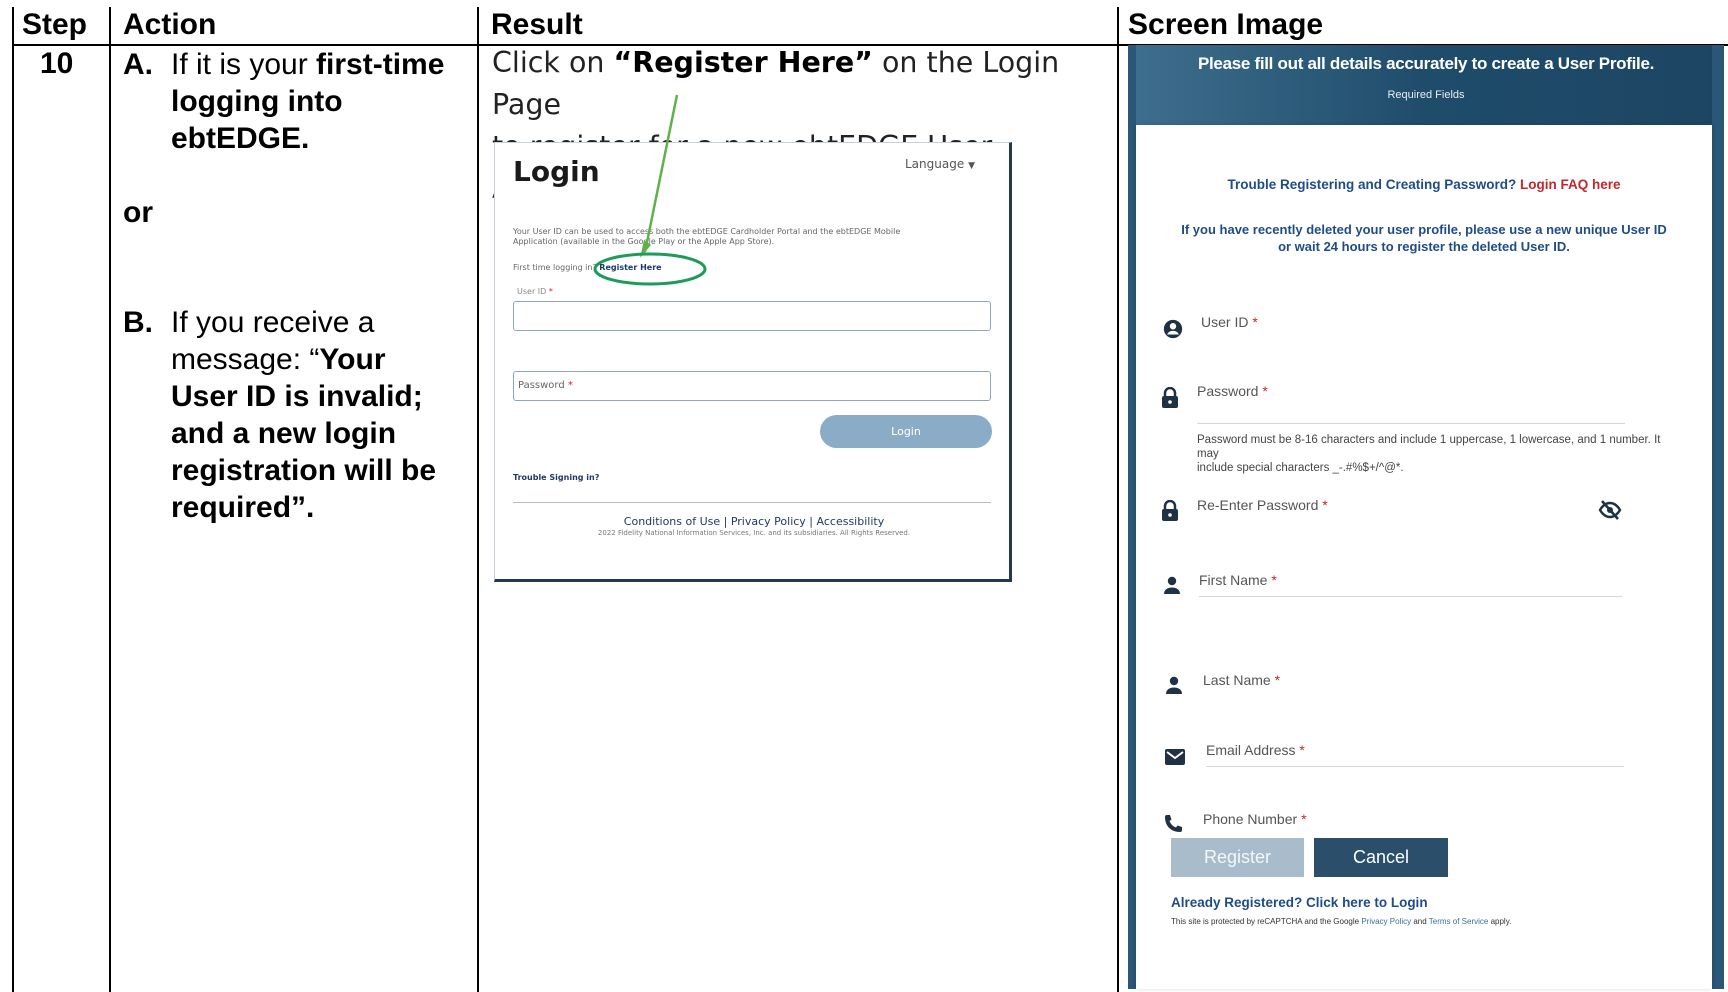 The height and width of the screenshot is (992, 1728). What do you see at coordinates (138, 322) in the screenshot?
I see `action-b-marker: B.` at bounding box center [138, 322].